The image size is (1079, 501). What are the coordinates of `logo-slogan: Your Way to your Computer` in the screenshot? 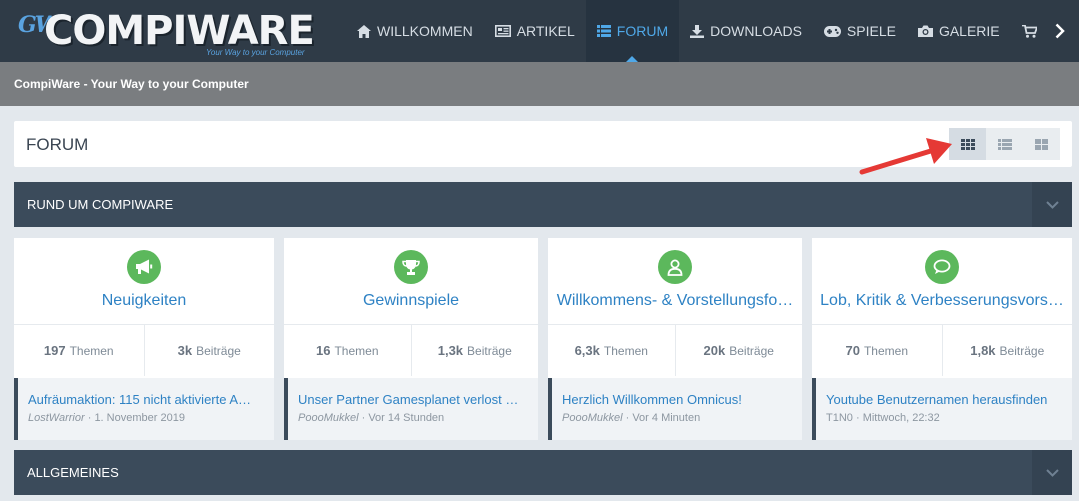 It's located at (255, 52).